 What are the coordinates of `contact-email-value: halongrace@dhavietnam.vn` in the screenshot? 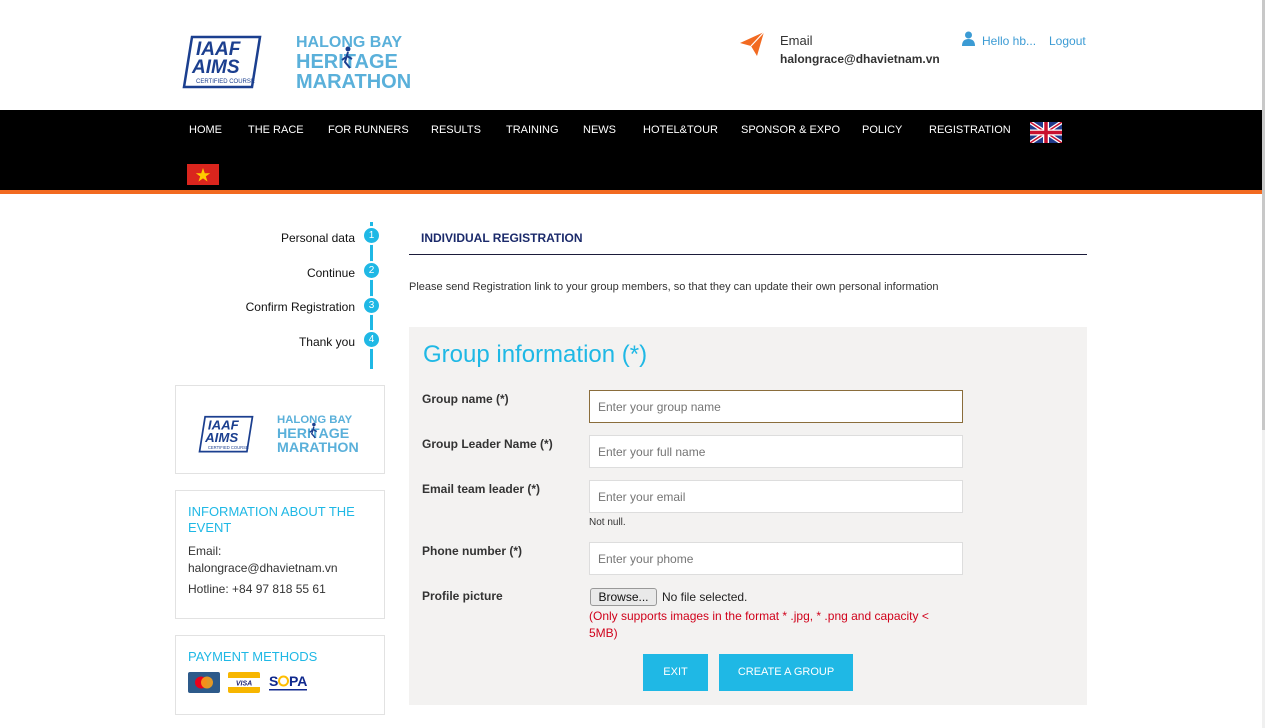 It's located at (860, 59).